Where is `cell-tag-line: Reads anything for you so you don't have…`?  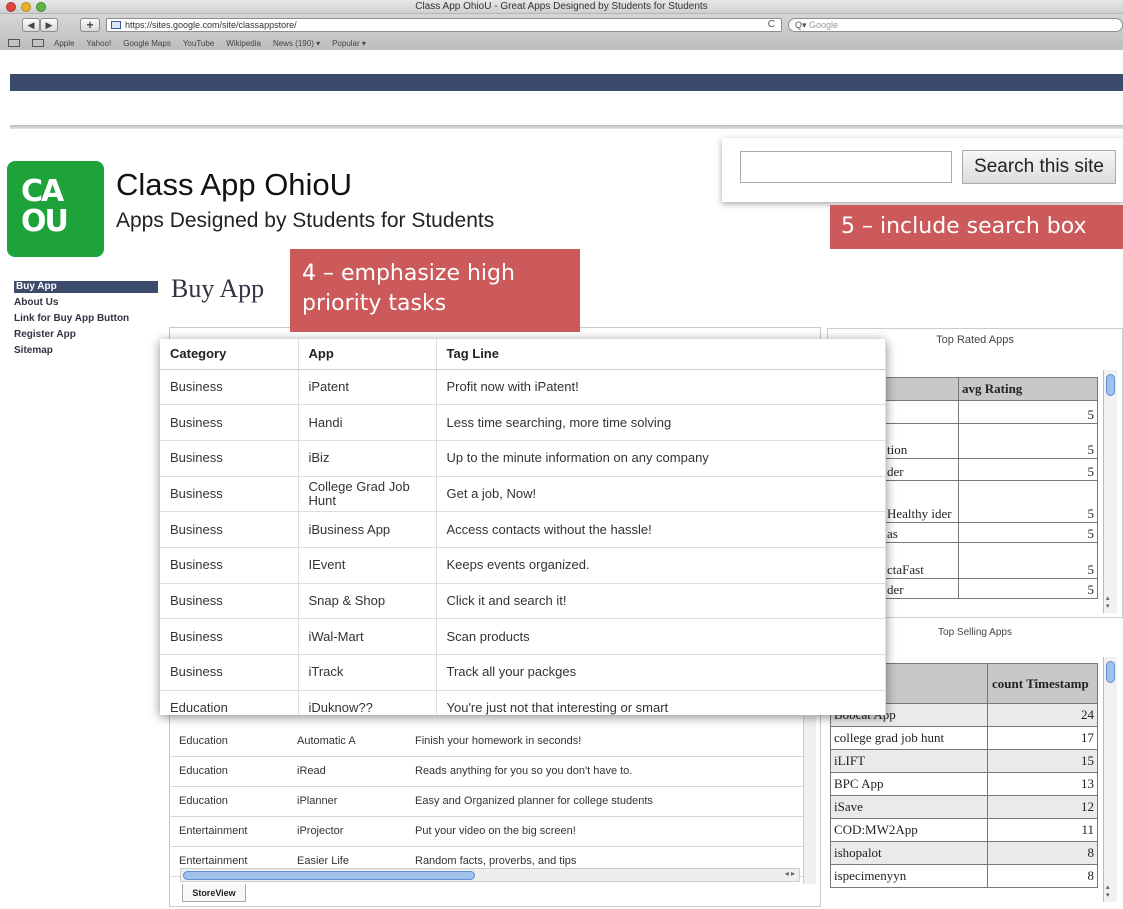
cell-tag-line: Reads anything for you so you don't have… is located at coordinates (605, 771).